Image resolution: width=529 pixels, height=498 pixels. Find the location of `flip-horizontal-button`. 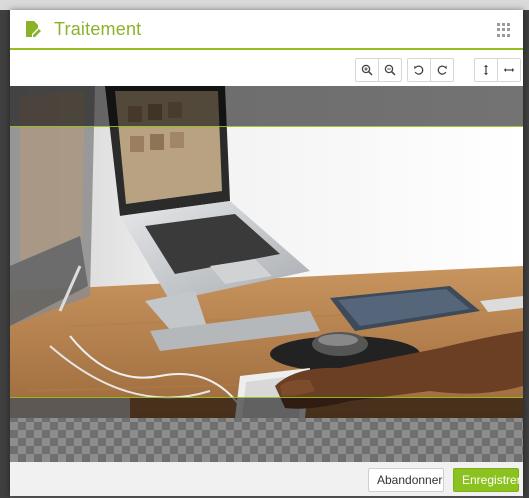

flip-horizontal-button is located at coordinates (509, 70).